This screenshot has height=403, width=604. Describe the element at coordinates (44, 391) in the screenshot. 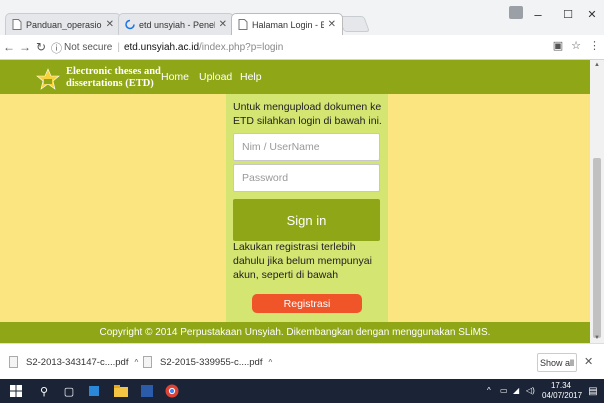

I see `search-icon: ⚲` at that location.